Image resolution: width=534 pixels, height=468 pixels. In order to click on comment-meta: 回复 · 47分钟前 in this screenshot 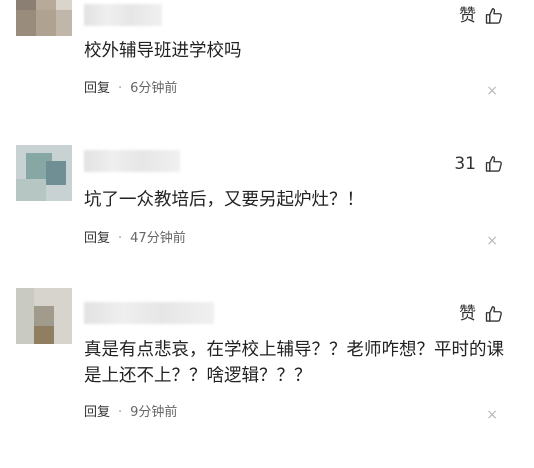, I will do `click(135, 239)`.